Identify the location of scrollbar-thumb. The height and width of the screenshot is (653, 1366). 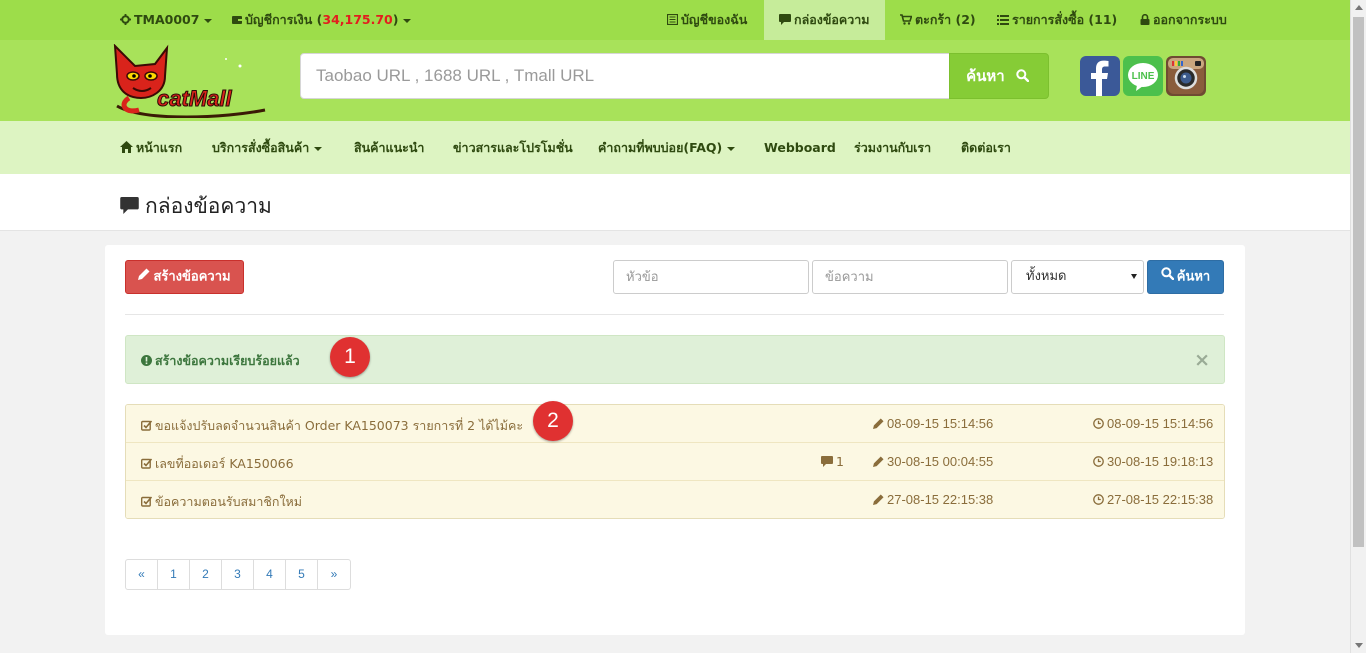
(1358, 282).